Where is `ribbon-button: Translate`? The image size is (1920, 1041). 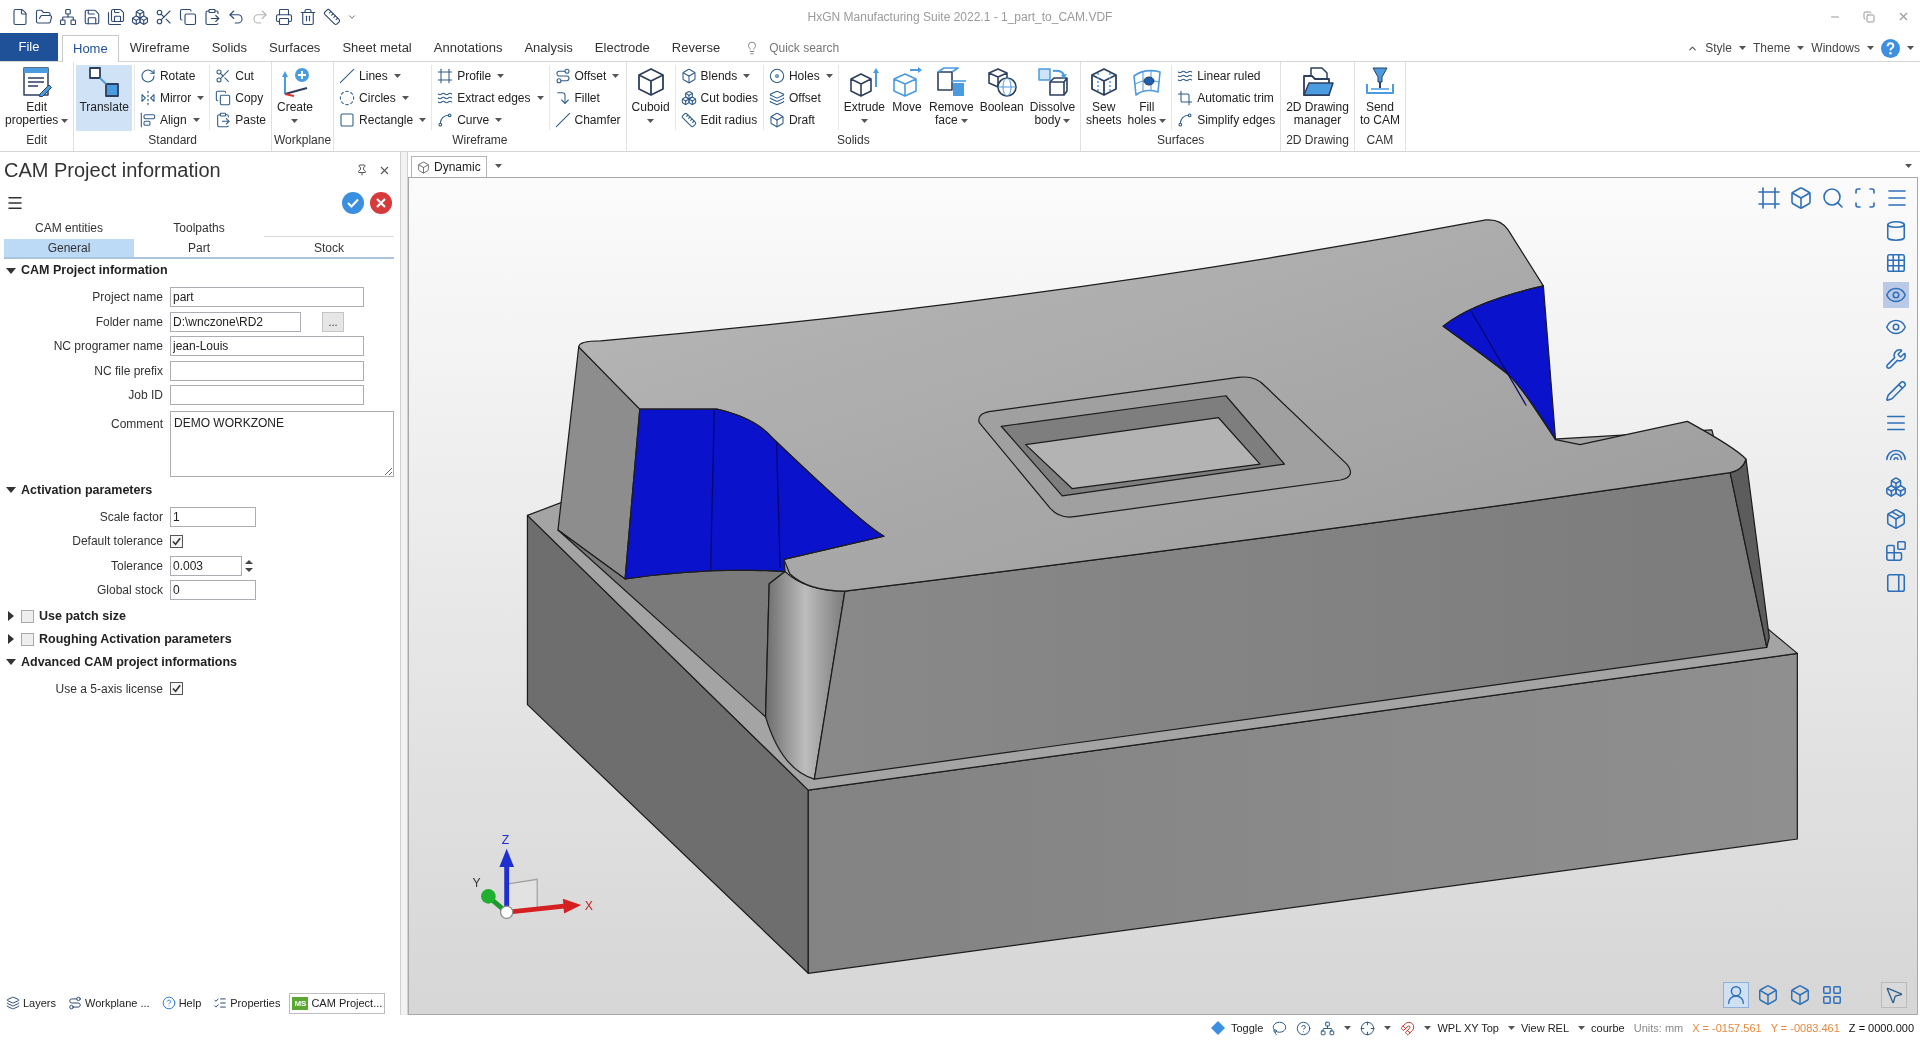 ribbon-button: Translate is located at coordinates (104, 98).